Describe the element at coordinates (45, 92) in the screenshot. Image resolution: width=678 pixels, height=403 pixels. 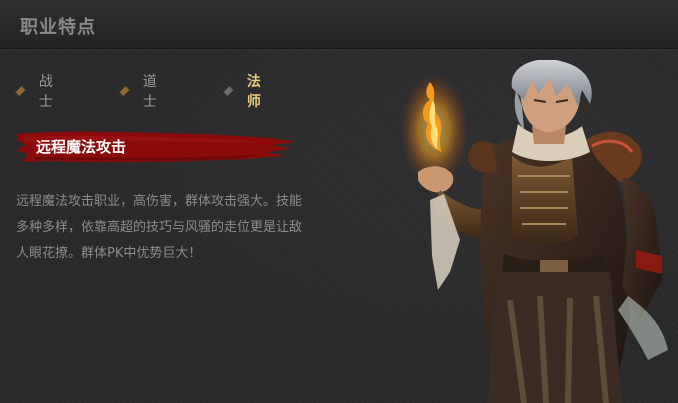
I see `tab-label: 战士` at that location.